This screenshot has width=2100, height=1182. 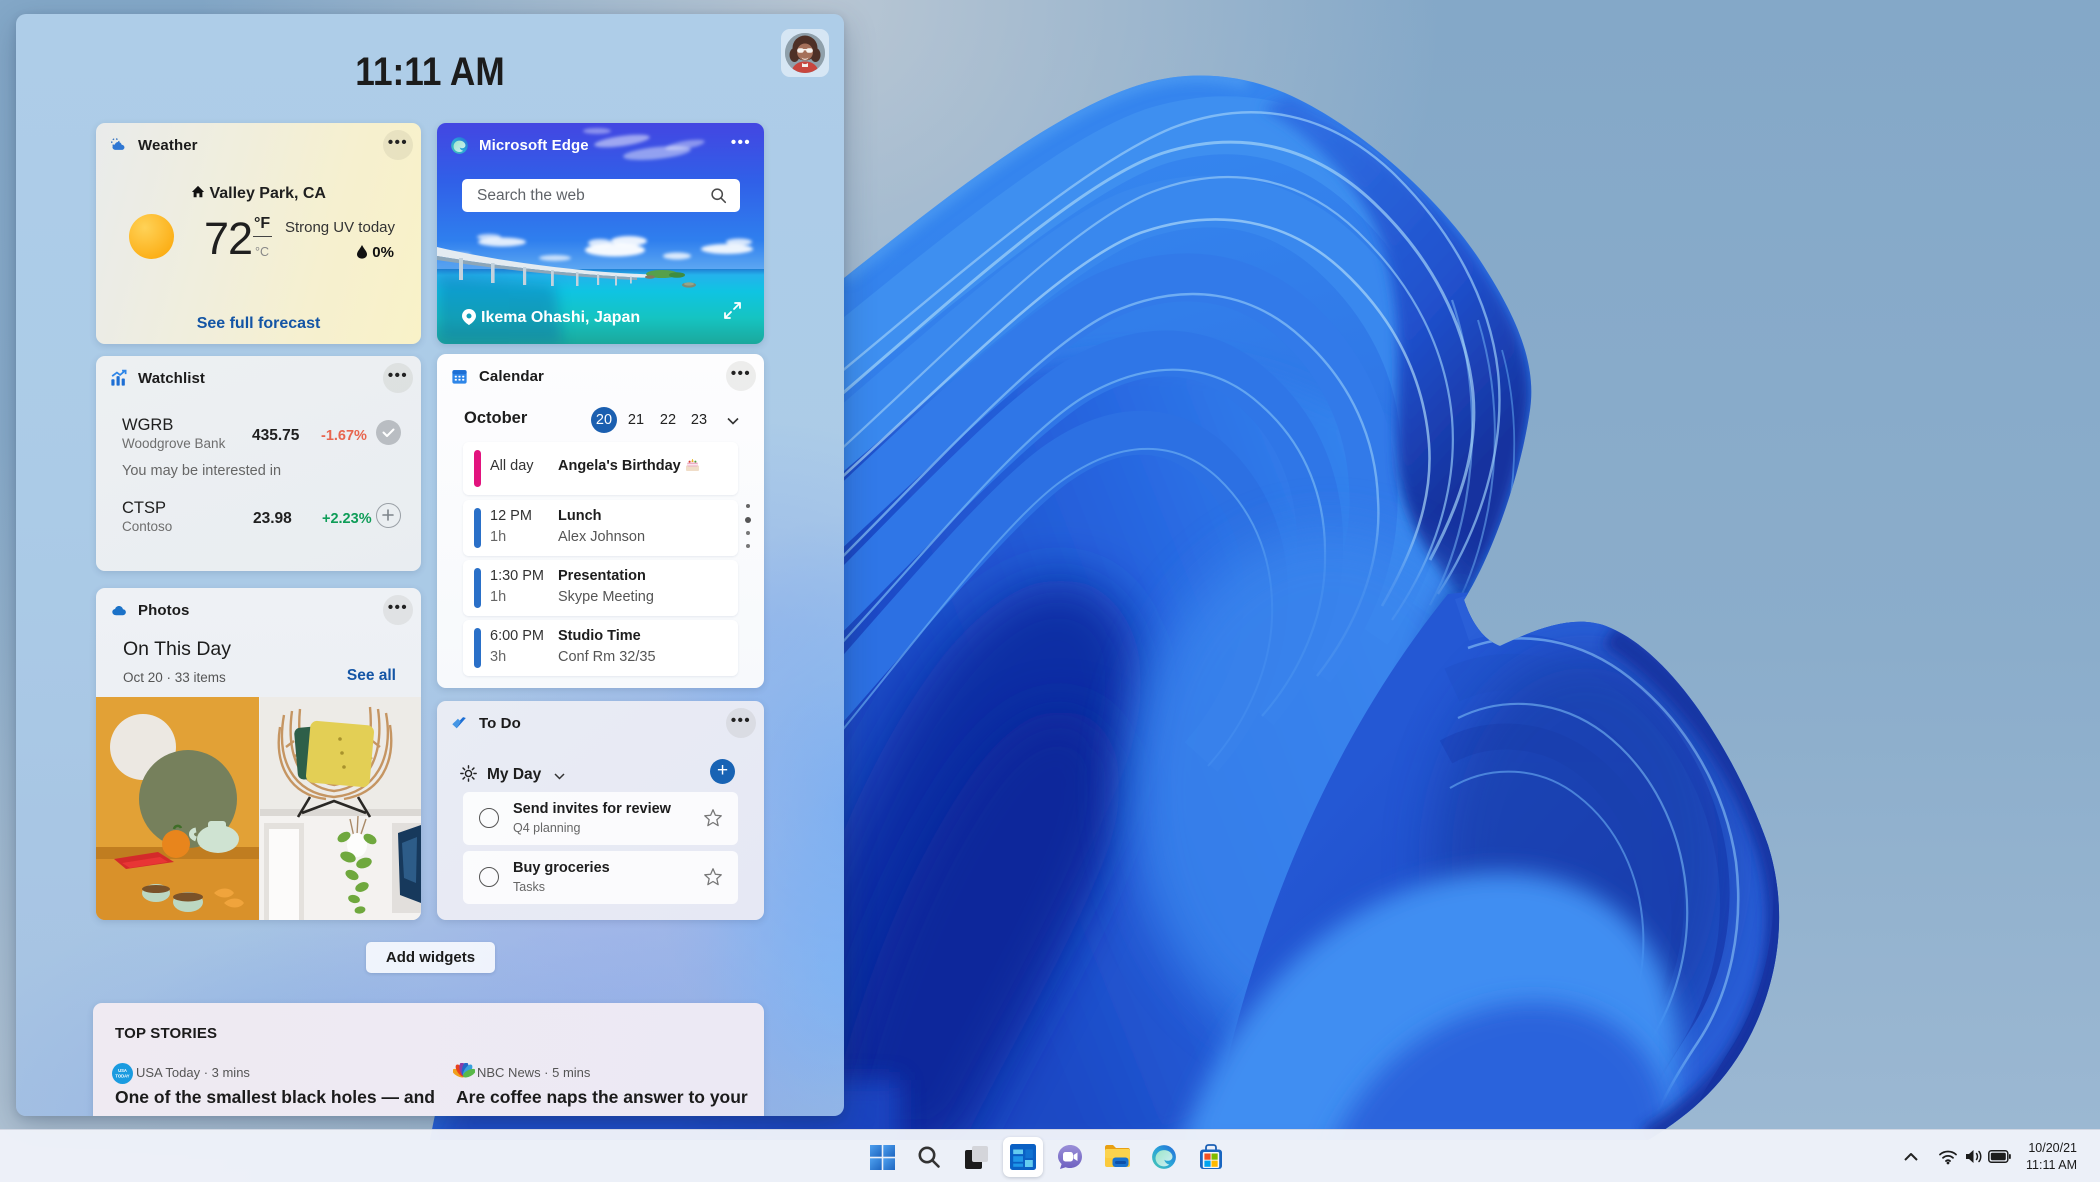 What do you see at coordinates (122, 1070) in the screenshot?
I see `svg-text: USA` at bounding box center [122, 1070].